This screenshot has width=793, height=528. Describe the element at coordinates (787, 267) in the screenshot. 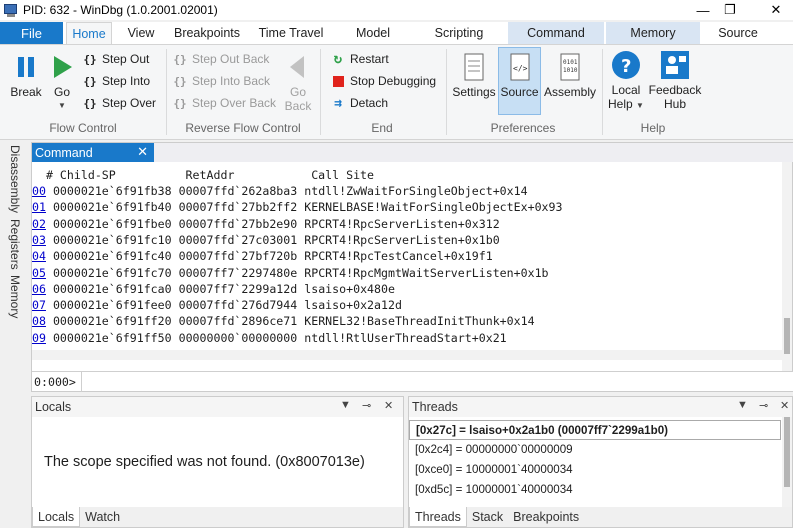

I see `vertical-scrollbar` at that location.